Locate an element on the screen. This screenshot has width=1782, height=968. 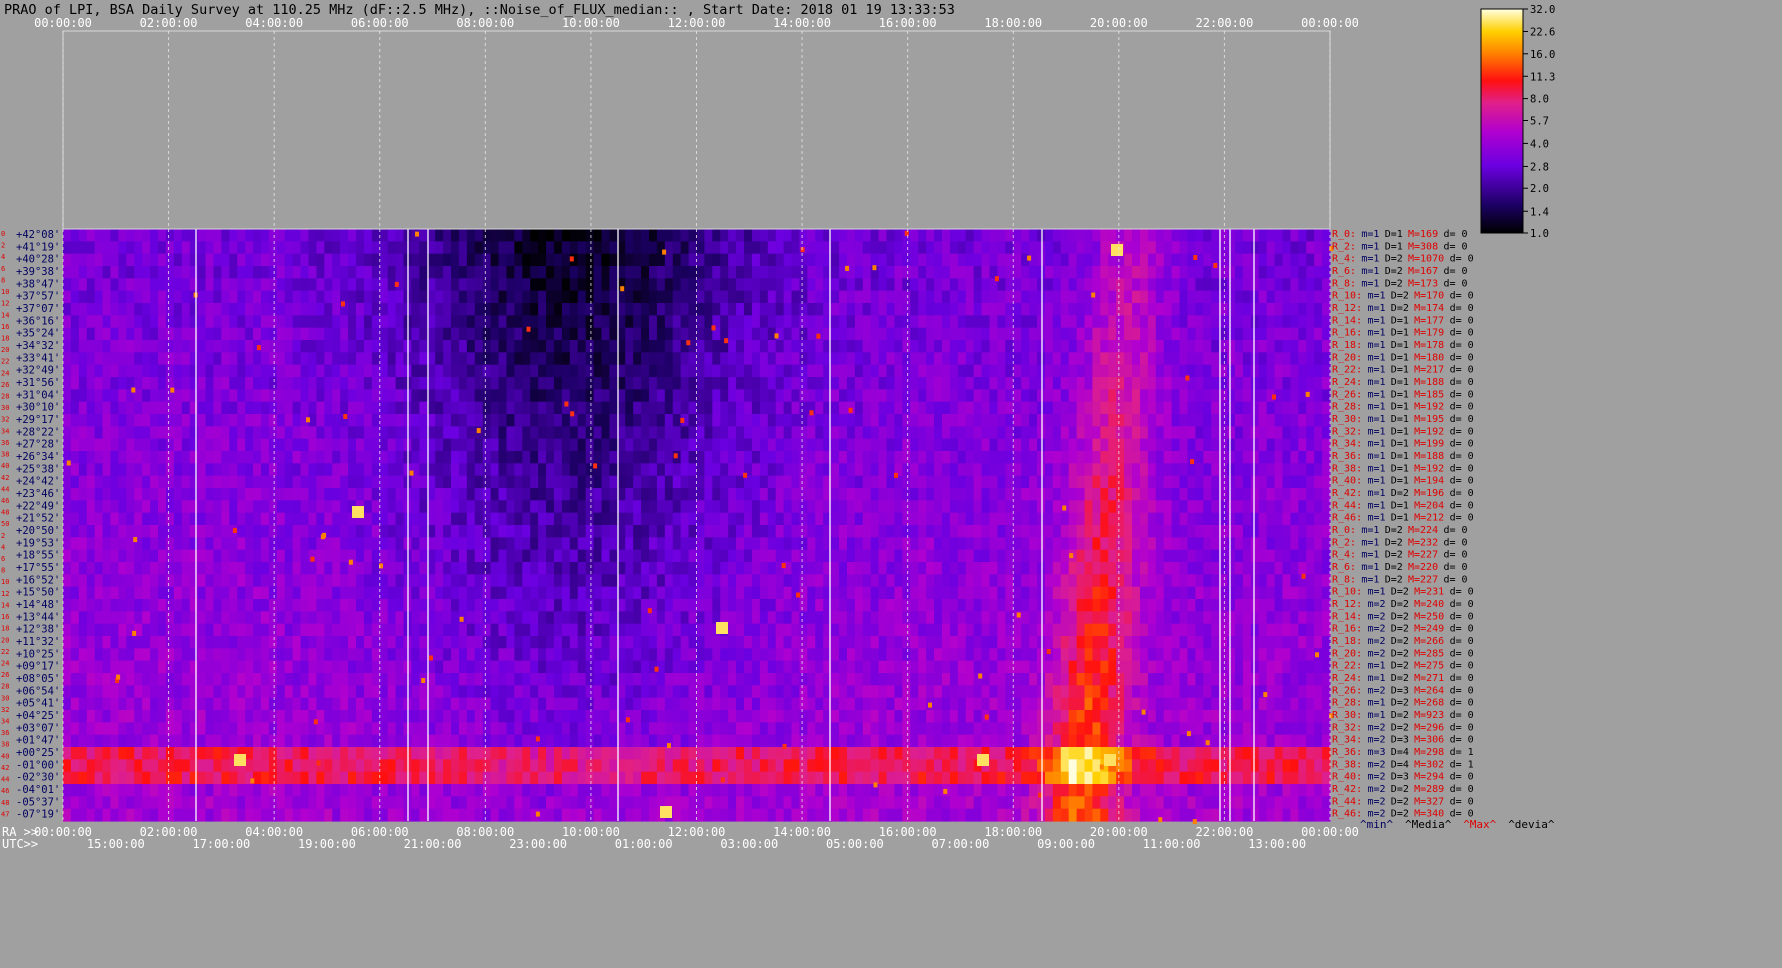
row-number-label: 4 is located at coordinates (3, 257).